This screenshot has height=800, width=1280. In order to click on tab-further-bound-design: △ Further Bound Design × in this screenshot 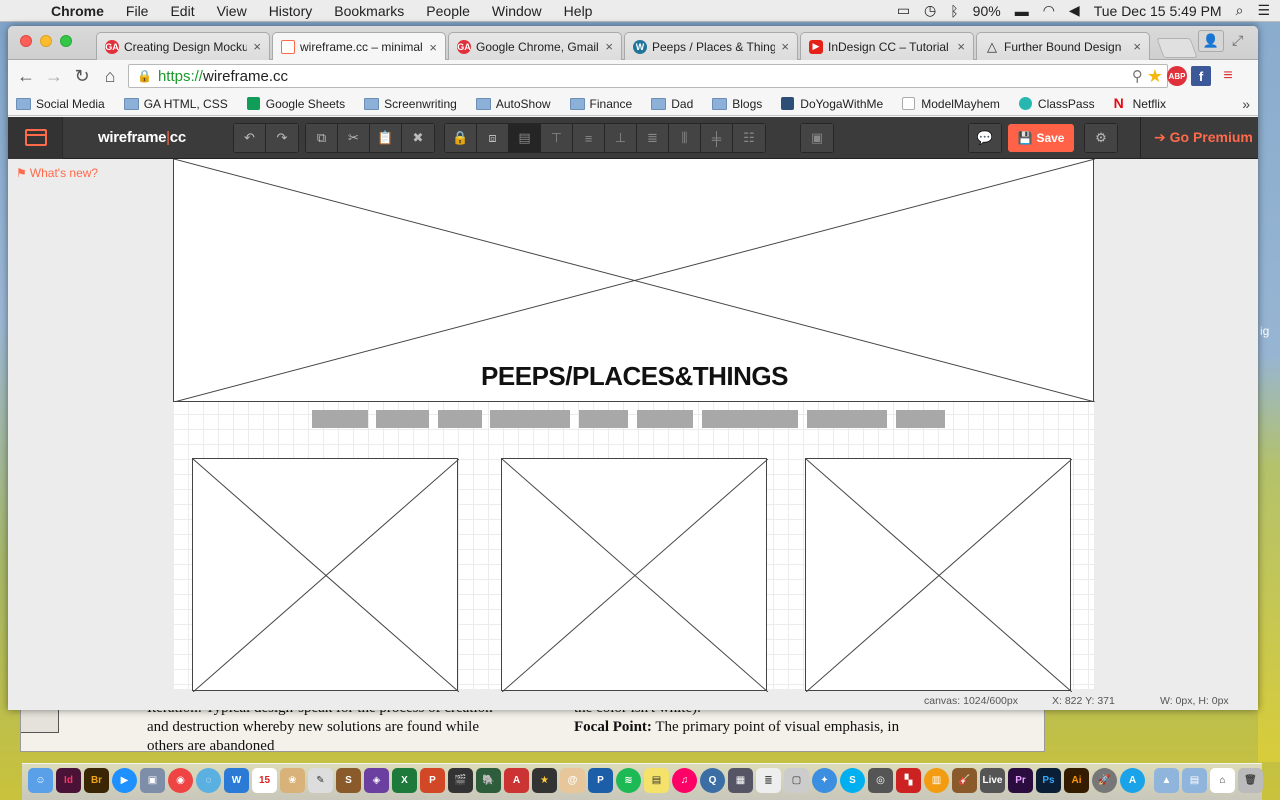, I will do `click(1063, 46)`.